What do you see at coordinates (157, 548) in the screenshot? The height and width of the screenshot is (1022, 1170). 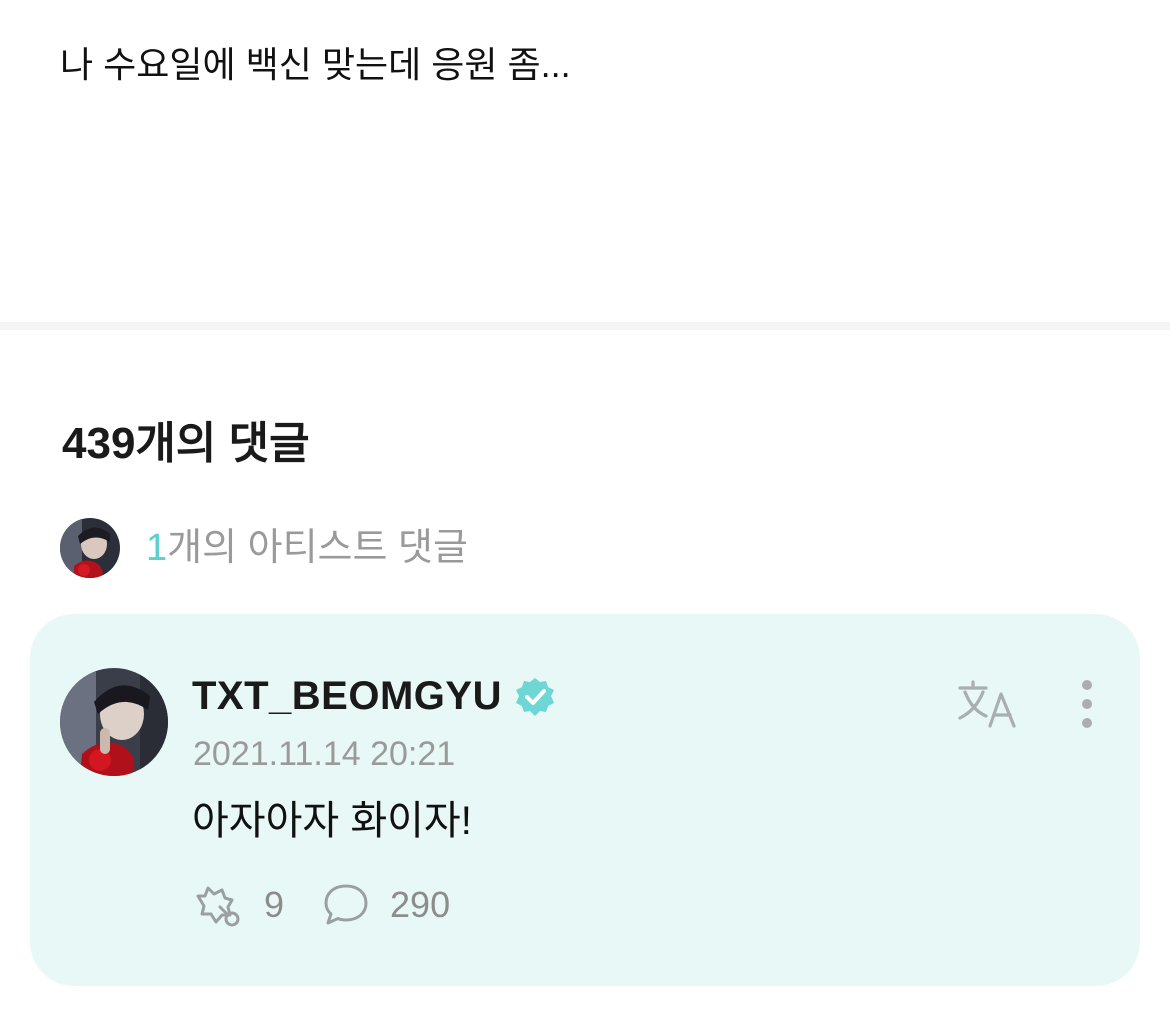 I see `artist-comments-count: 1` at bounding box center [157, 548].